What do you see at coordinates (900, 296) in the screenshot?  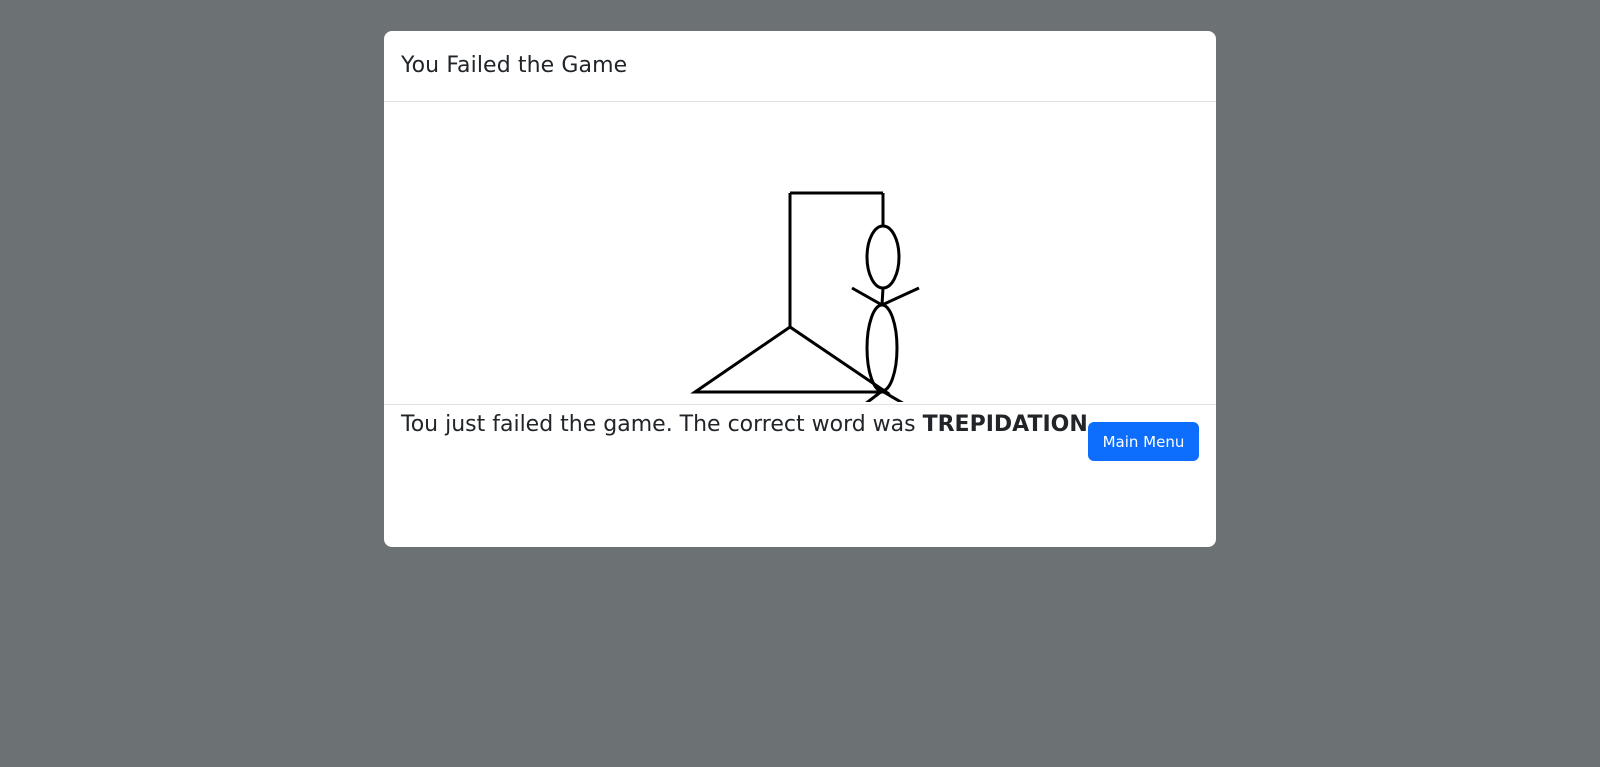 I see `hangman-right-arm` at bounding box center [900, 296].